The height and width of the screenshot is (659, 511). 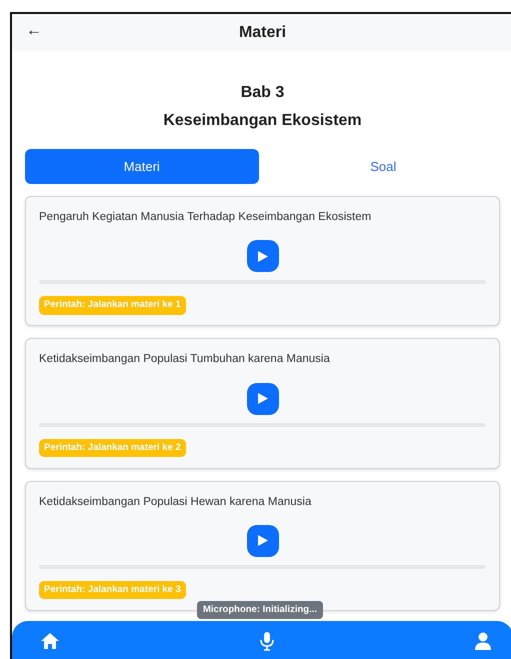 I want to click on tab: Soal, so click(x=383, y=166).